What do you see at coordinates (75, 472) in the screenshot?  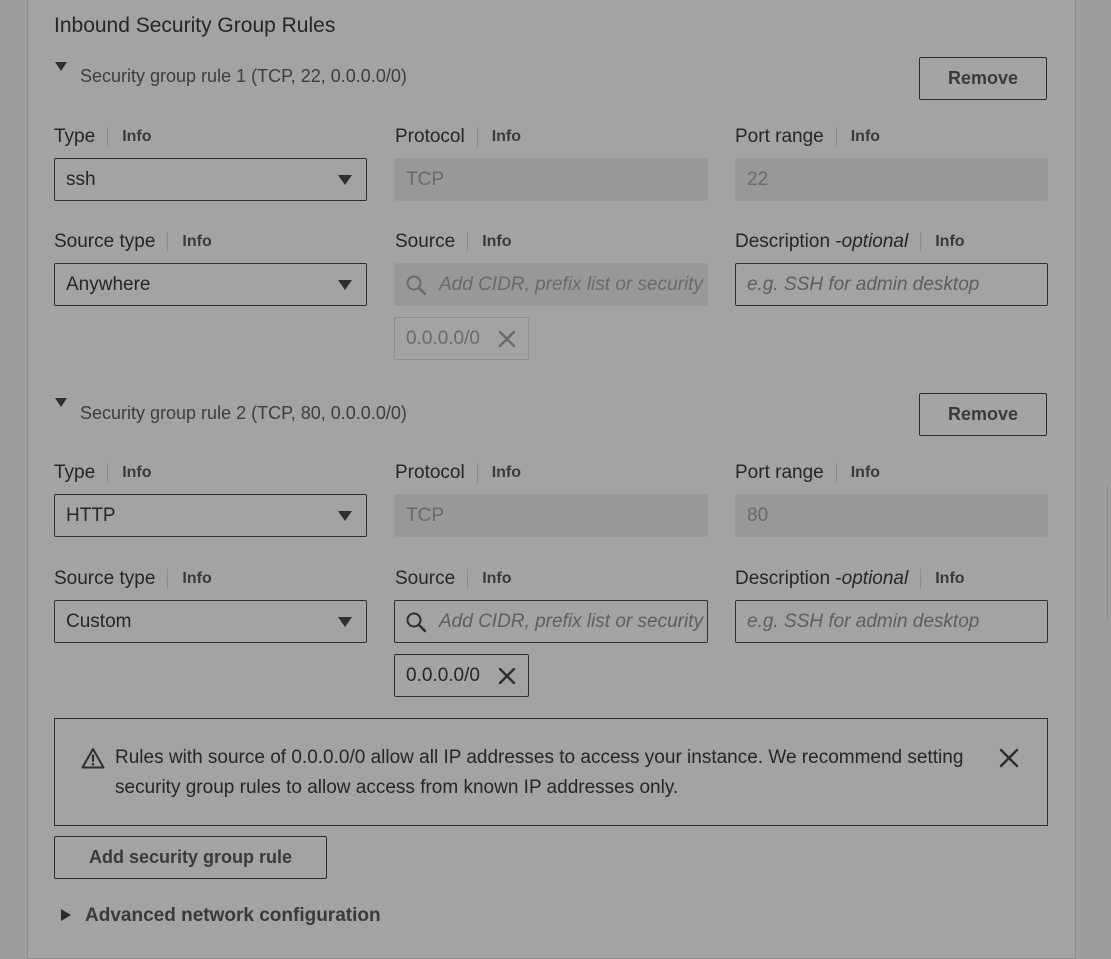 I see `type-label-text: Type` at bounding box center [75, 472].